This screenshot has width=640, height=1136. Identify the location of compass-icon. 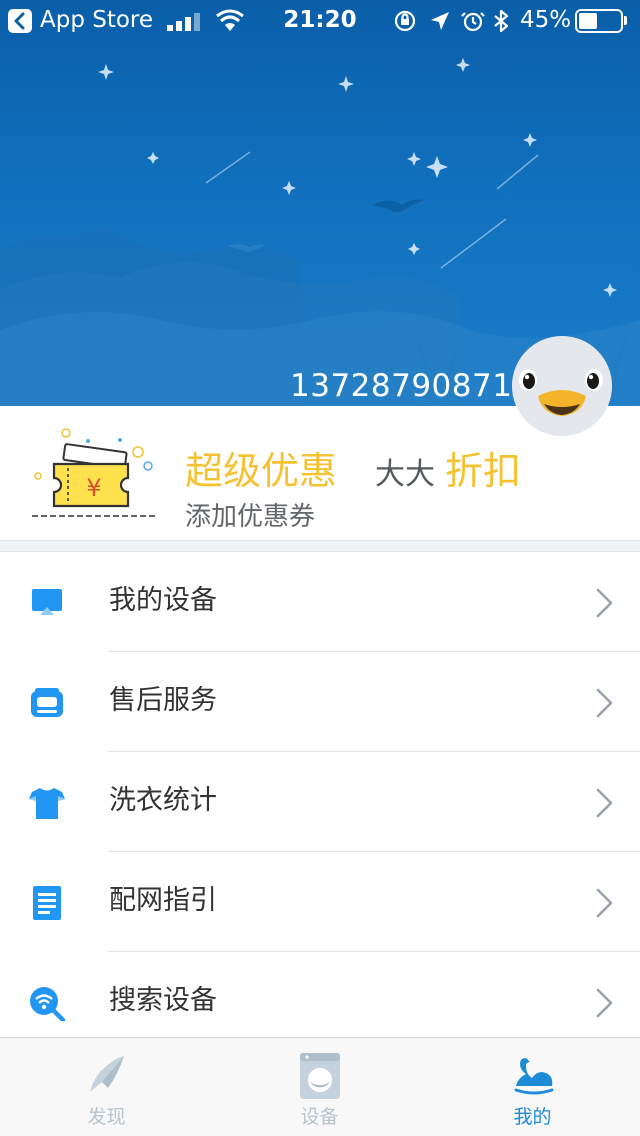
(107, 1074).